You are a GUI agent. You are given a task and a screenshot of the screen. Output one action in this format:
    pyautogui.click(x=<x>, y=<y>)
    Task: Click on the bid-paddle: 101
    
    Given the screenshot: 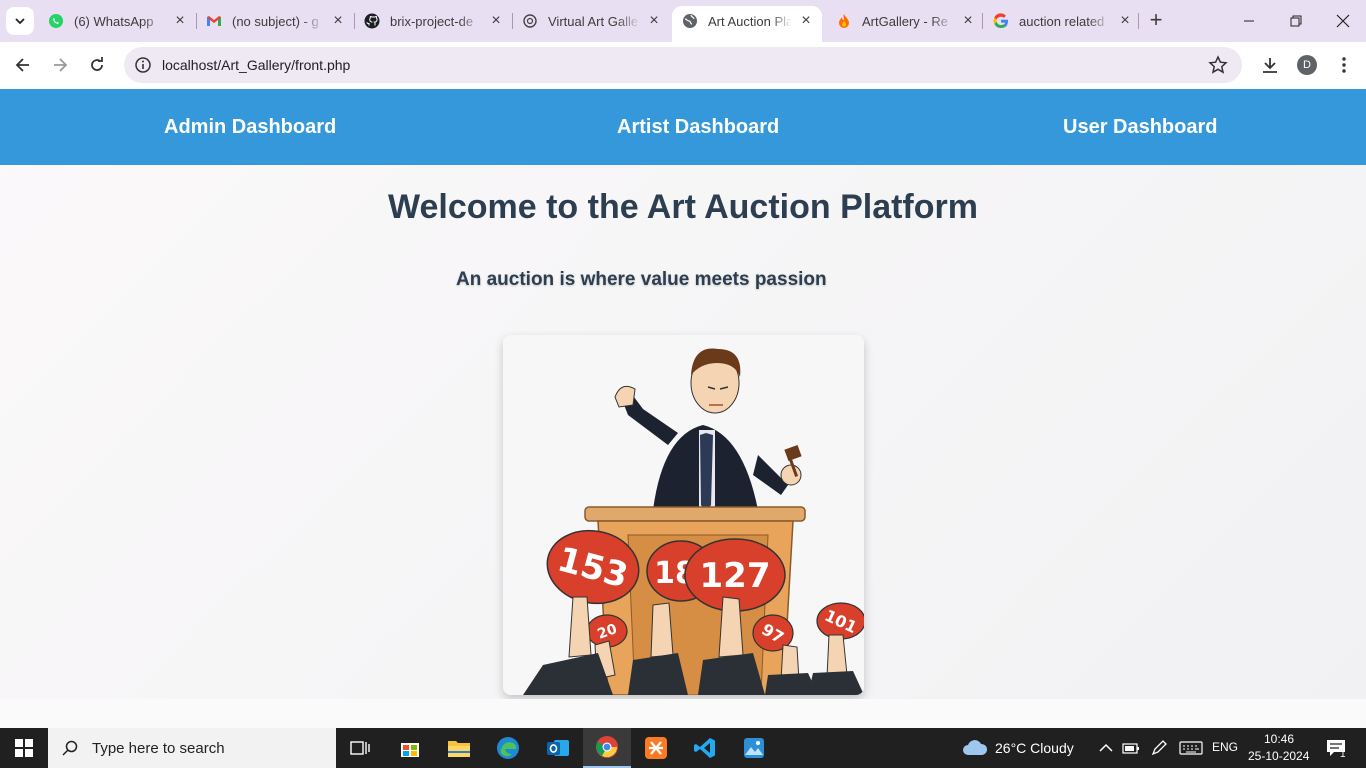 What is the action you would take?
    pyautogui.click(x=840, y=621)
    